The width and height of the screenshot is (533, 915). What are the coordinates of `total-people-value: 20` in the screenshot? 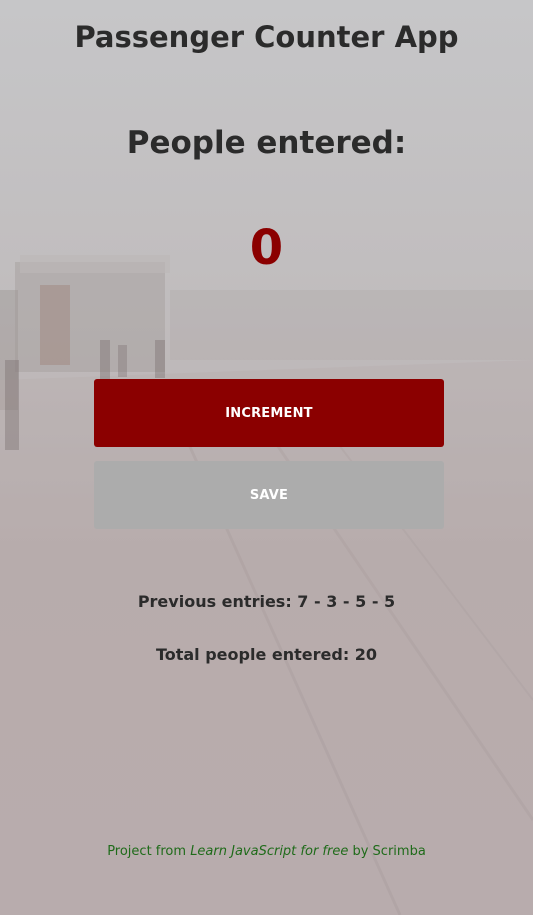 It's located at (366, 654).